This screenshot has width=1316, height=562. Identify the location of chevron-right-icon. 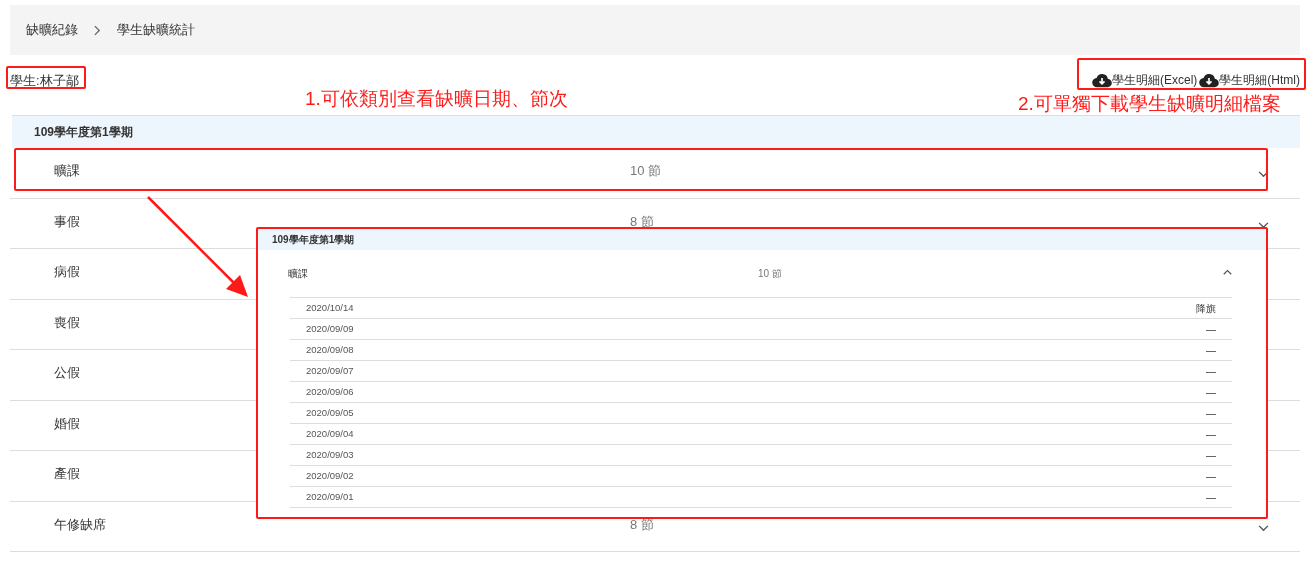
(97, 30).